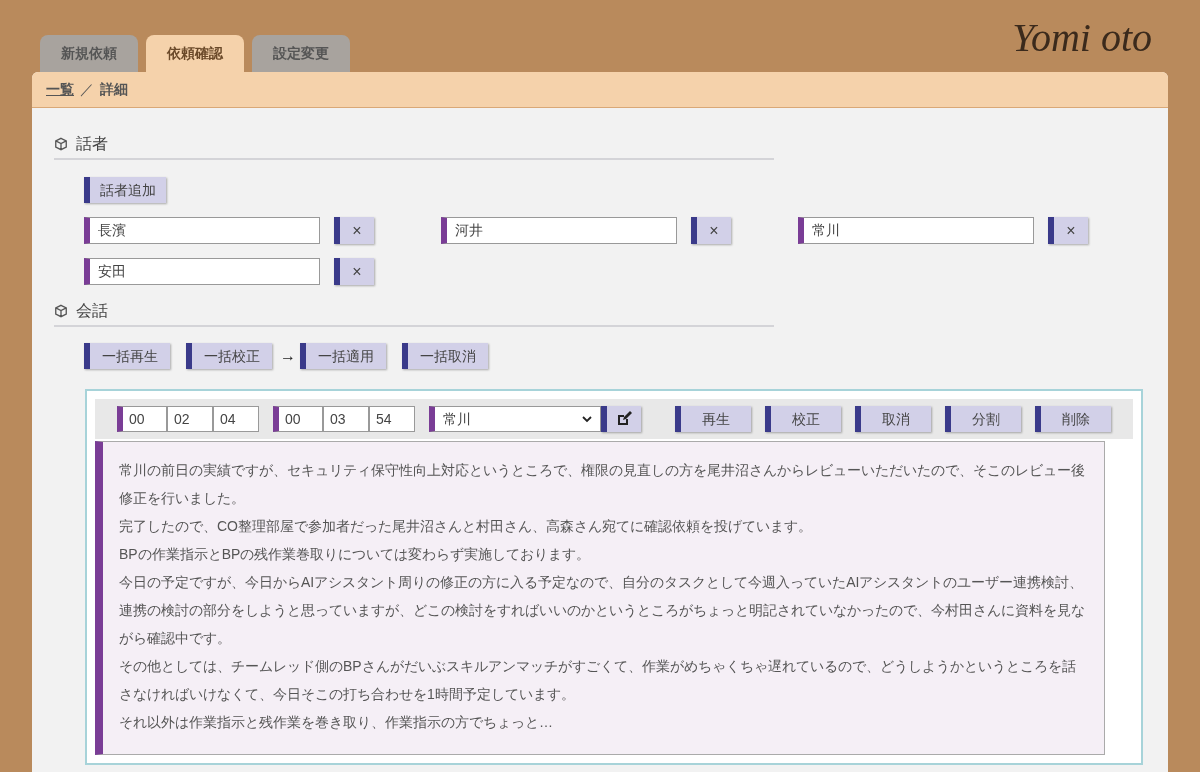 Image resolution: width=1200 pixels, height=772 pixels. Describe the element at coordinates (195, 53) in the screenshot. I see `tab: 依頼確認` at that location.